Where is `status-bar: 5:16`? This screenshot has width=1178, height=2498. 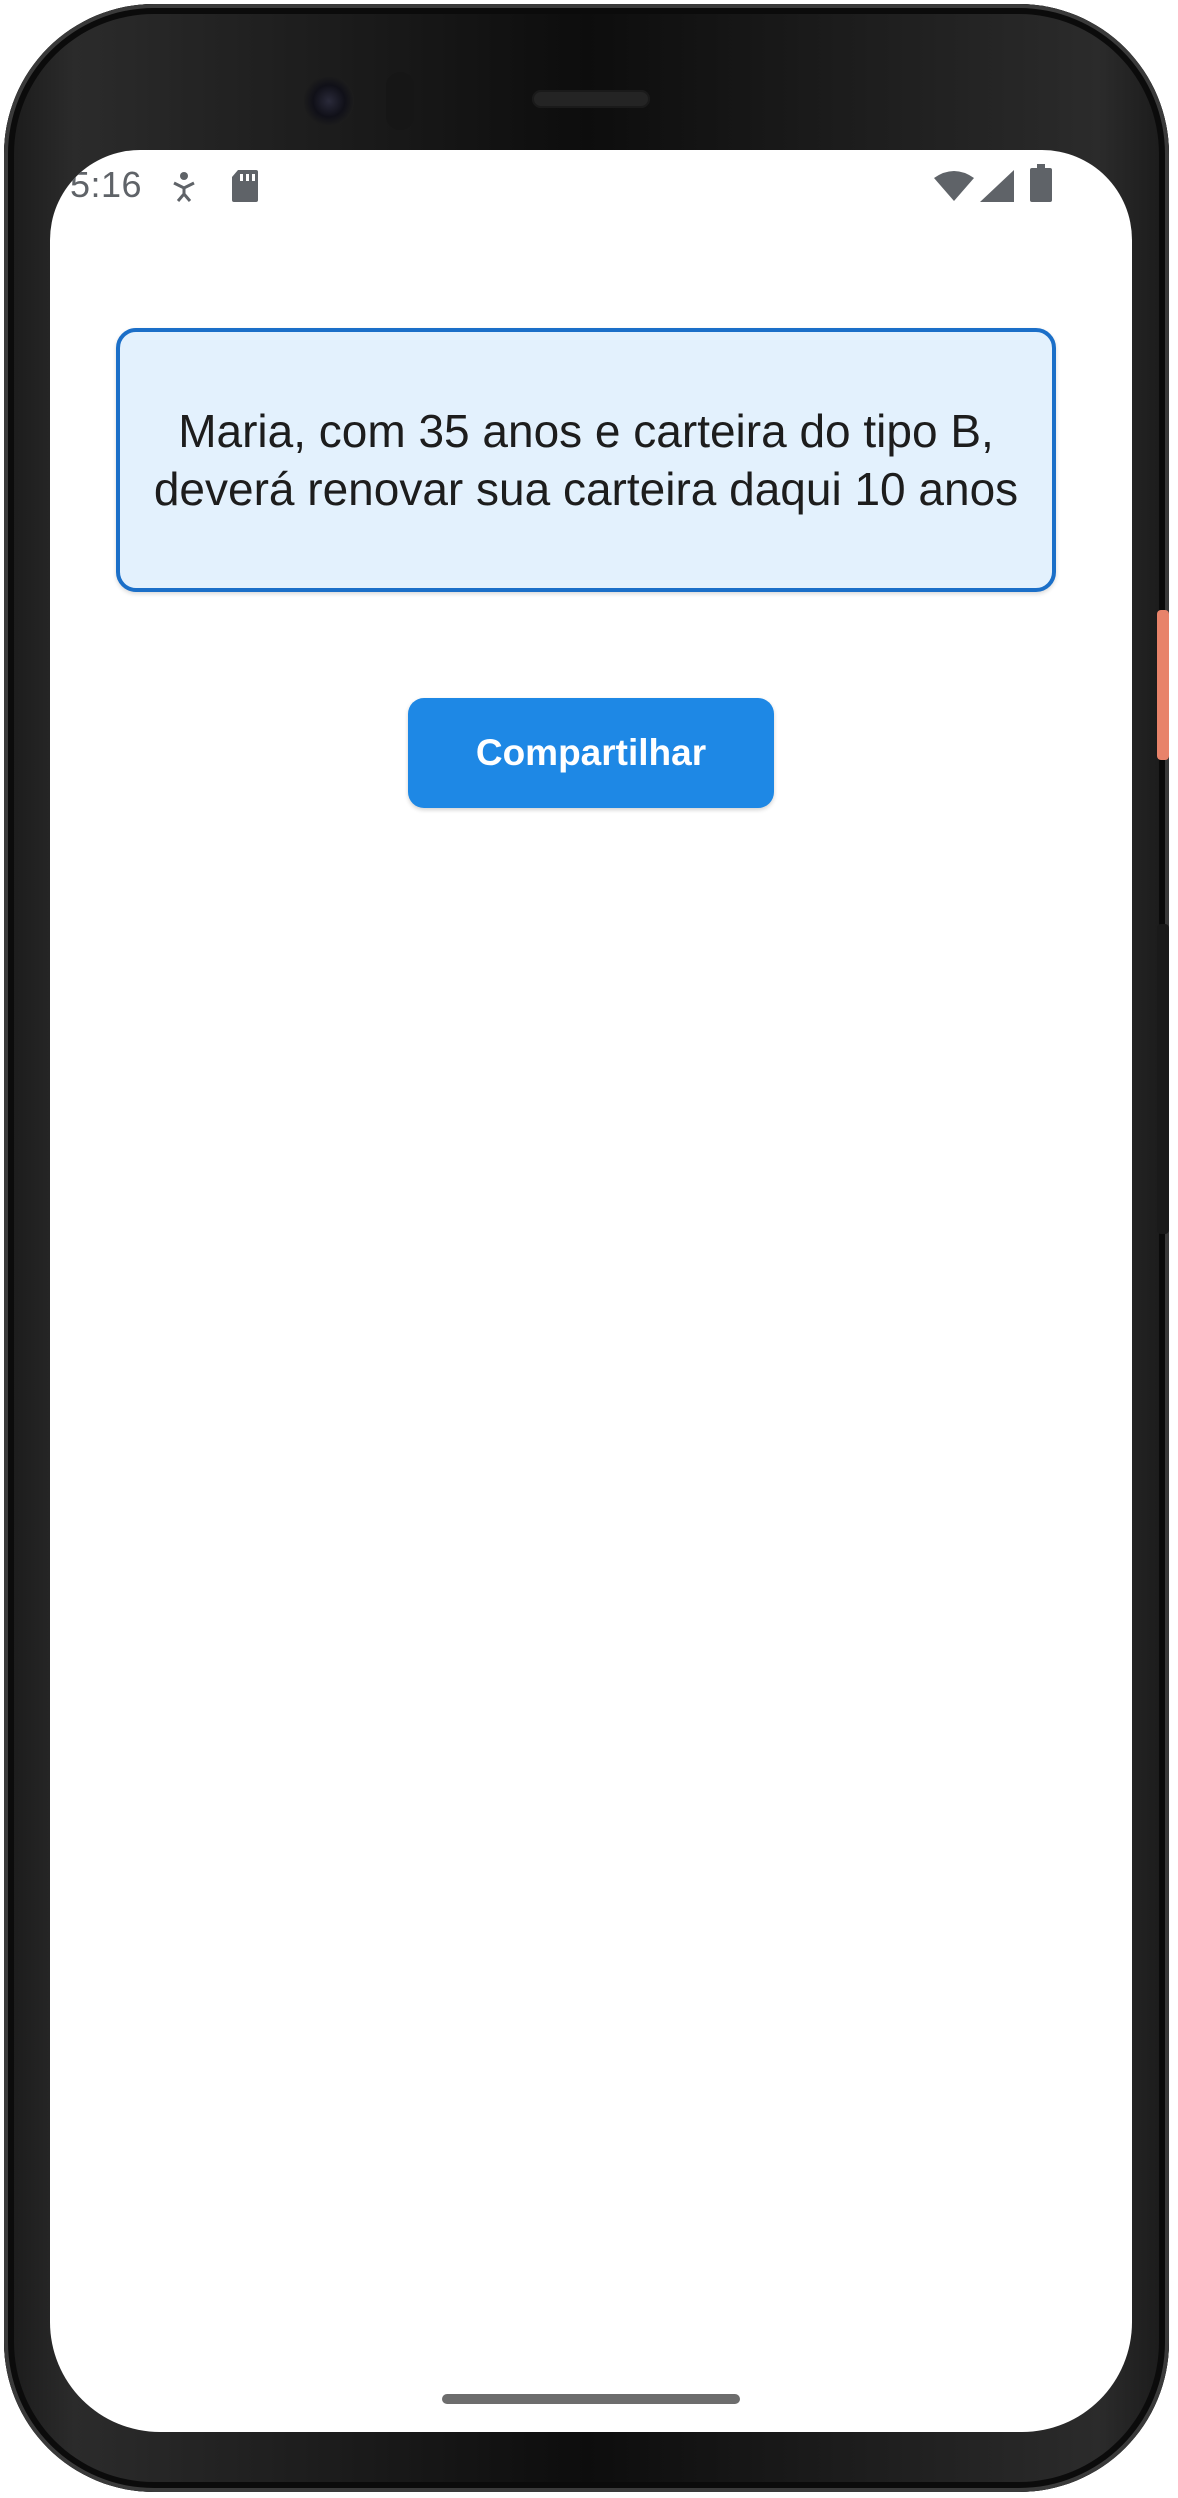 status-bar: 5:16 is located at coordinates (591, 185).